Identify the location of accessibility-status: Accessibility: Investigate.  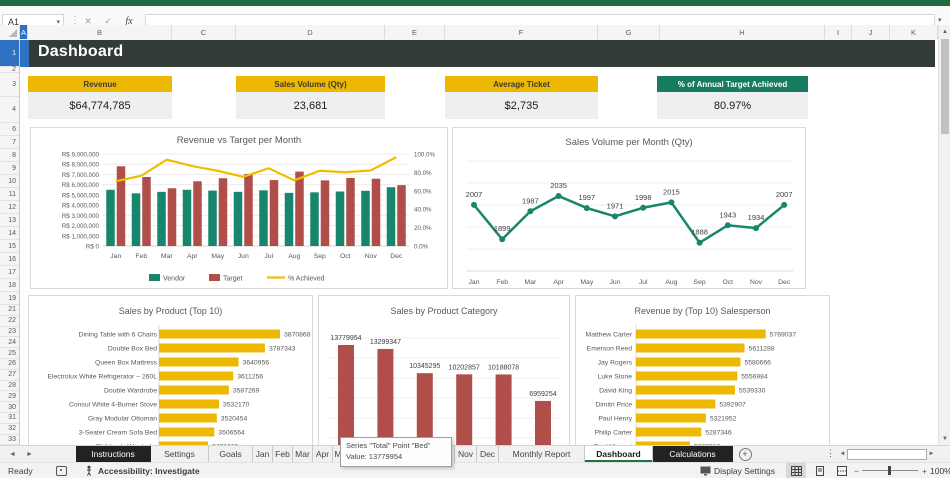
(149, 470).